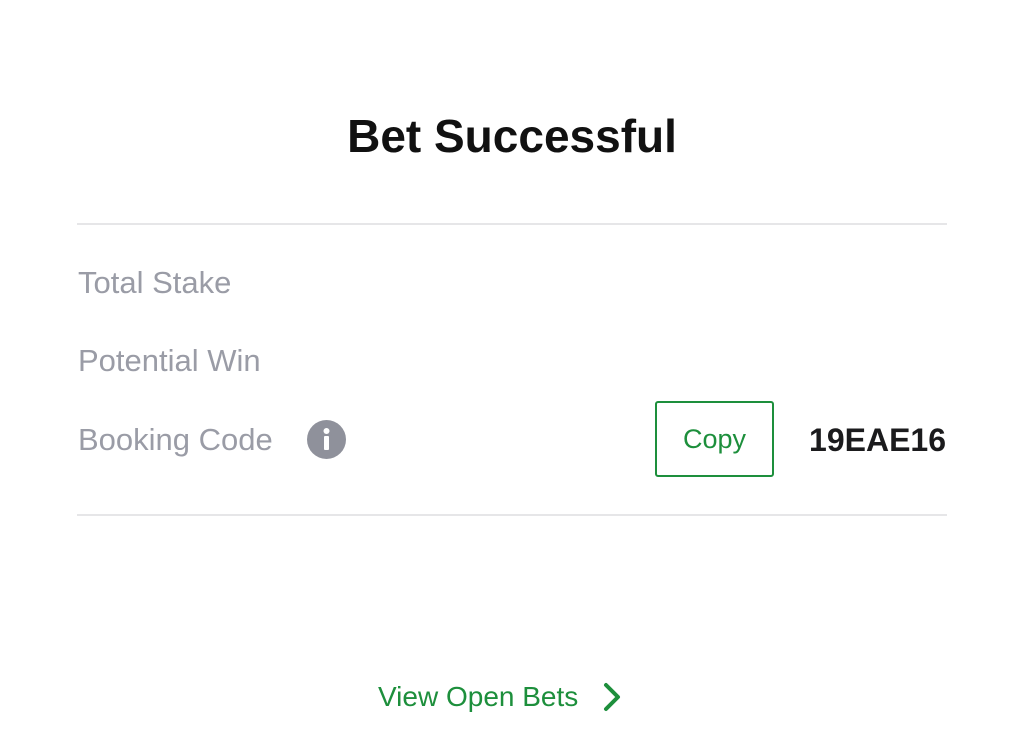  I want to click on page-title: Bet Successful, so click(512, 136).